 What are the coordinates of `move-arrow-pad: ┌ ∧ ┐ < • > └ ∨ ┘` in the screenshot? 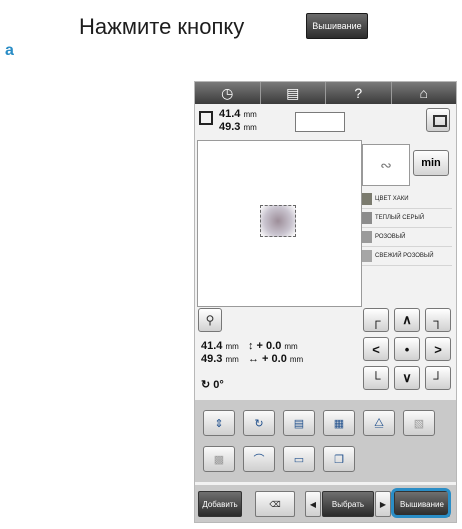 It's located at (407, 350).